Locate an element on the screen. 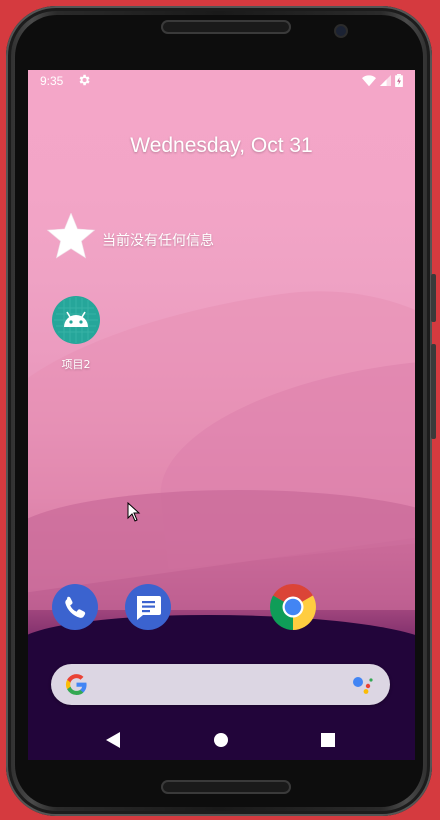  app-shortcut: 项目2 is located at coordinates (76, 334).